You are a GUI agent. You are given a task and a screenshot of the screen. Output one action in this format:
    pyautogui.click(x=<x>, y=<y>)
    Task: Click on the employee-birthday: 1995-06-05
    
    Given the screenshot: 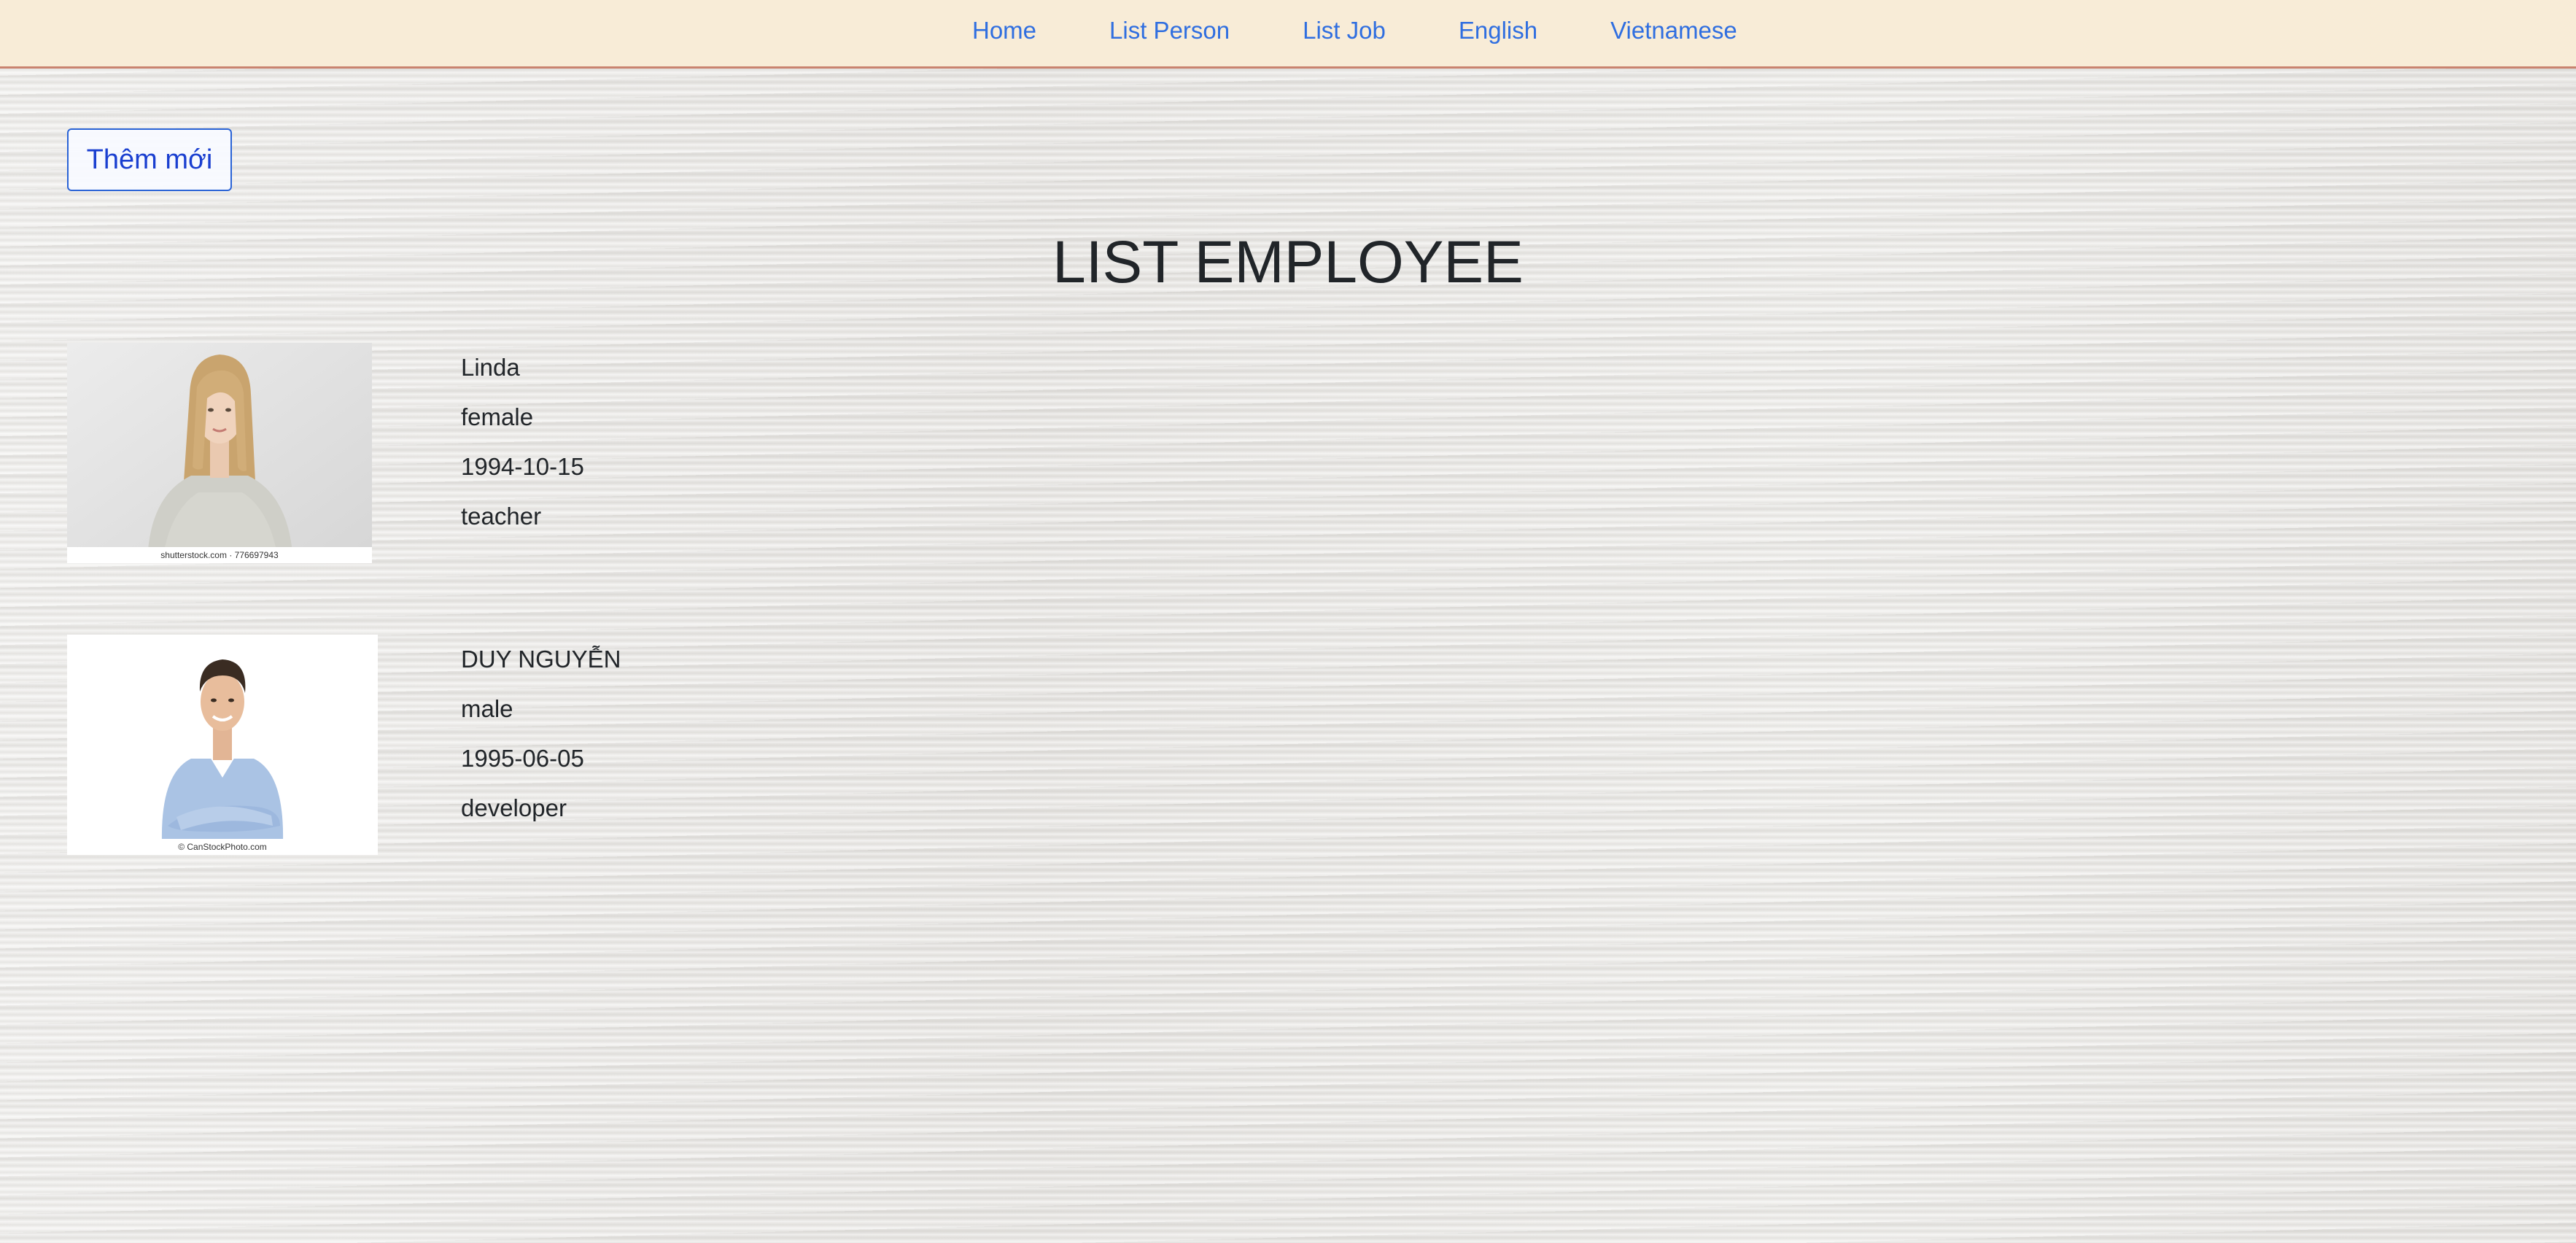 What is the action you would take?
    pyautogui.click(x=522, y=758)
    